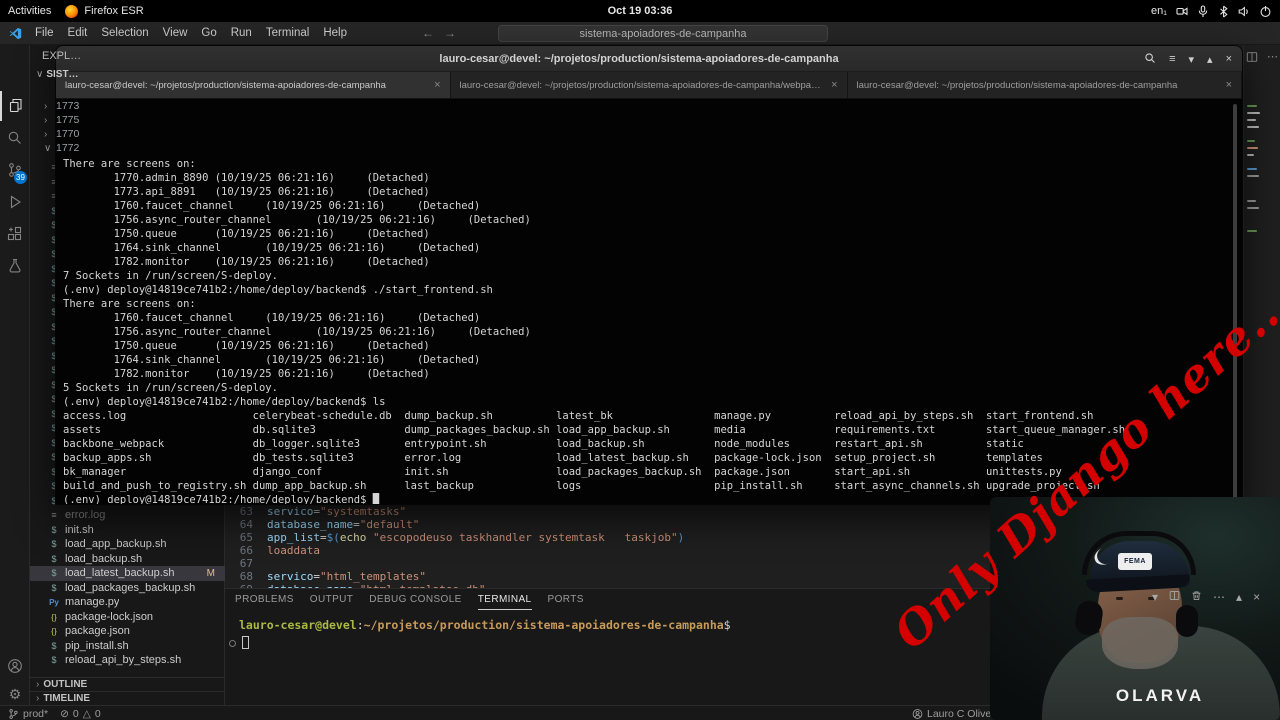 The height and width of the screenshot is (720, 1280). I want to click on file-row-init.sh: $ init.sh, so click(127, 530).